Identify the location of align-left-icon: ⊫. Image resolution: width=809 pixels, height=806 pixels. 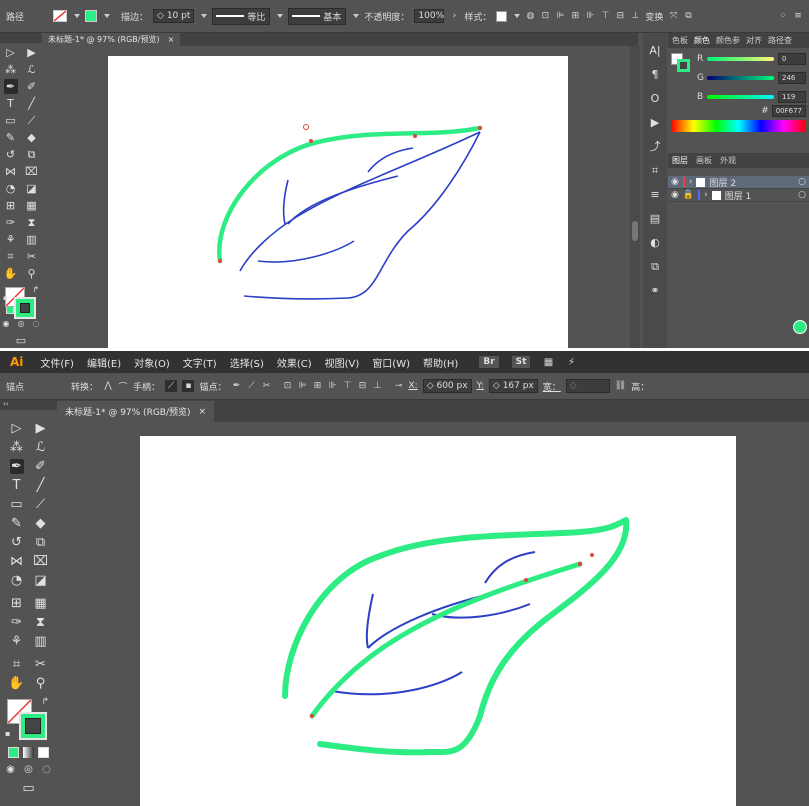
(302, 386).